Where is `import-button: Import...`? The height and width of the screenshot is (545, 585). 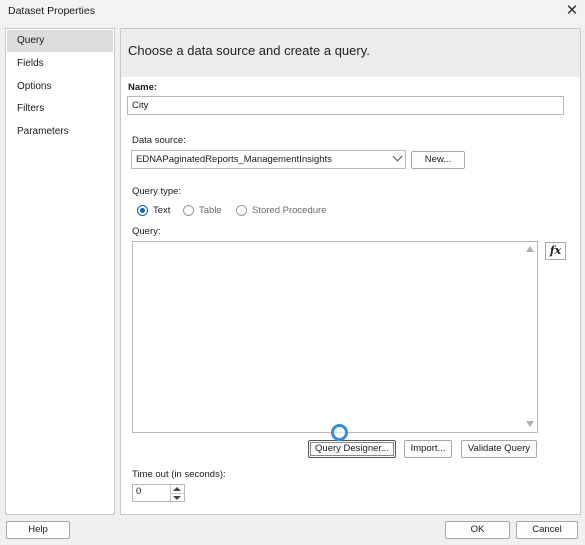
import-button: Import... is located at coordinates (428, 449).